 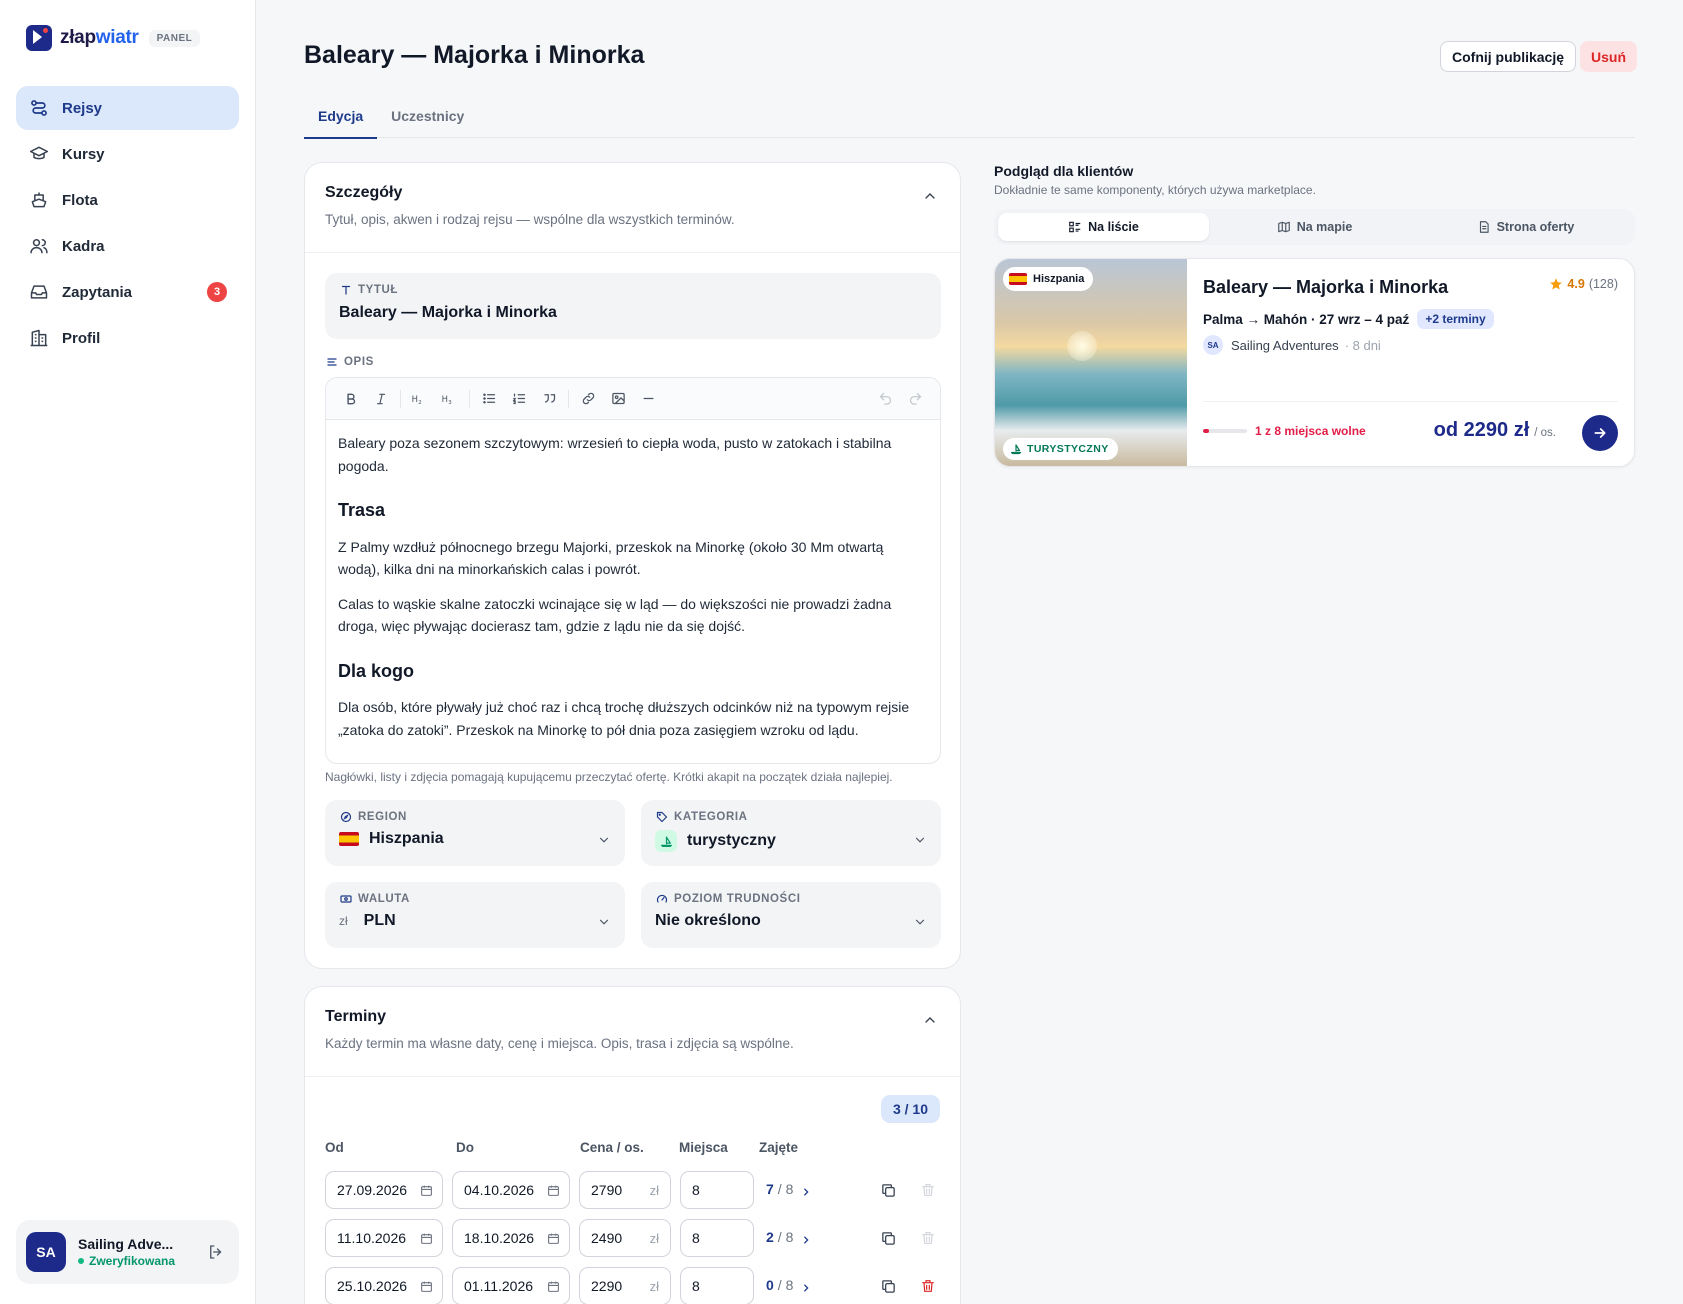 I want to click on tab-edycja: Edycja, so click(x=341, y=119).